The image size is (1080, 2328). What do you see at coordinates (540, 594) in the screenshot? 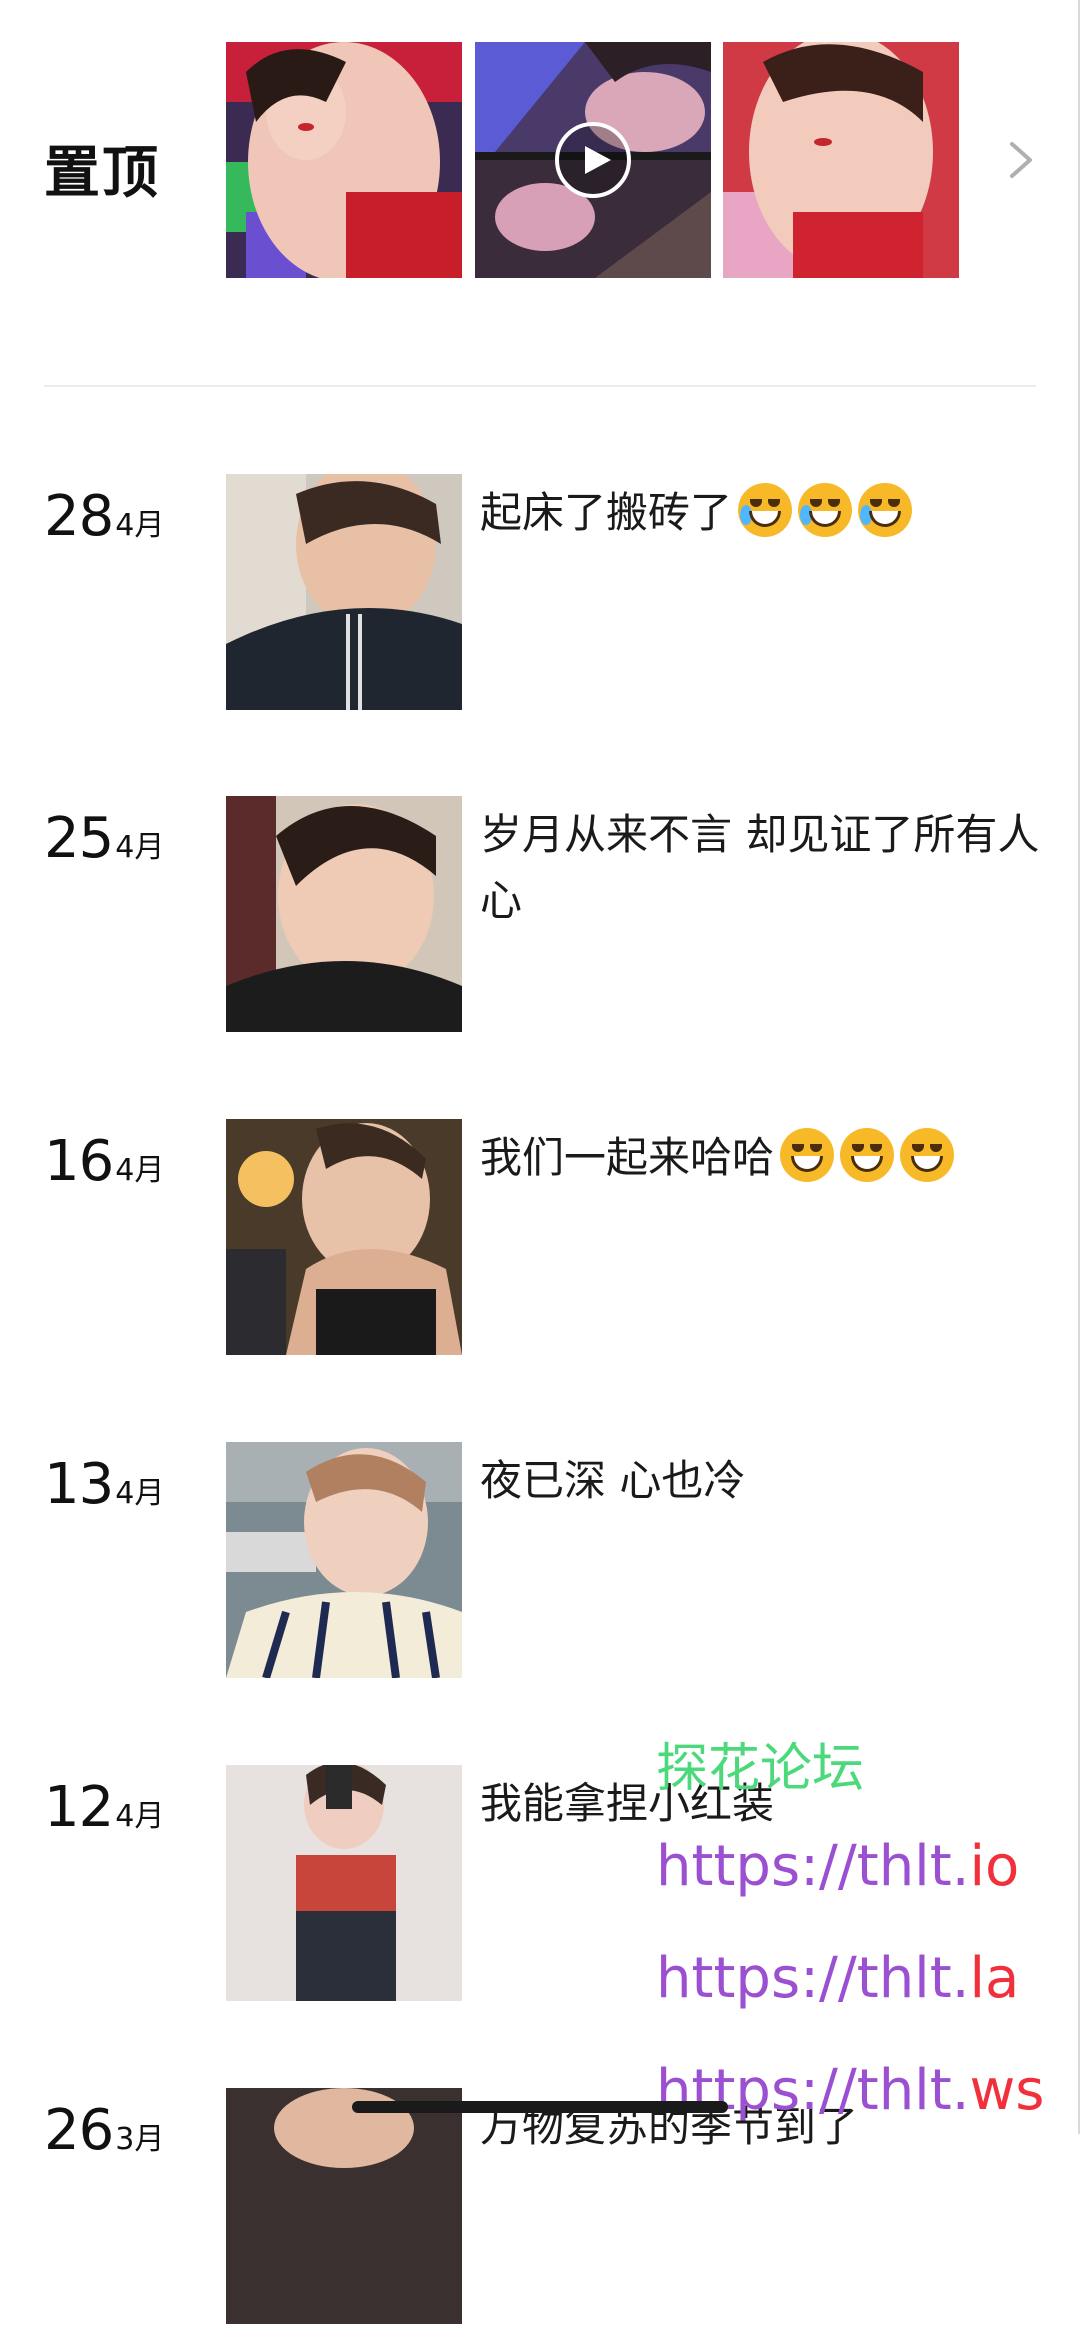
I see `post-item: 284月 起床了搬砖了` at bounding box center [540, 594].